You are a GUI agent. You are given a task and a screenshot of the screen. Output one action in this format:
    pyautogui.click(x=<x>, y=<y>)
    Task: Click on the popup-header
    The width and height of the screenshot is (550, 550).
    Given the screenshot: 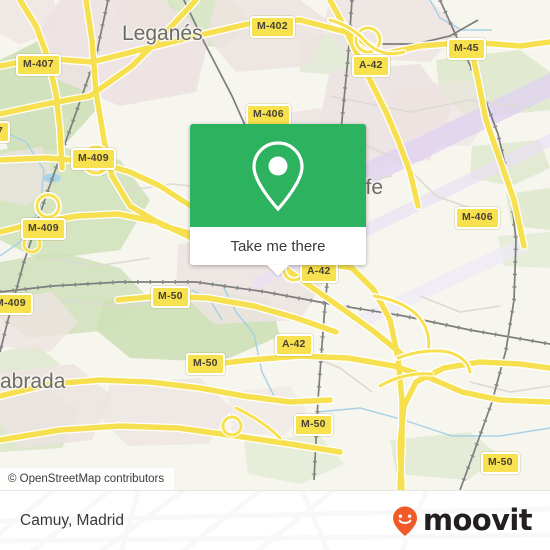 What is the action you would take?
    pyautogui.click(x=278, y=175)
    